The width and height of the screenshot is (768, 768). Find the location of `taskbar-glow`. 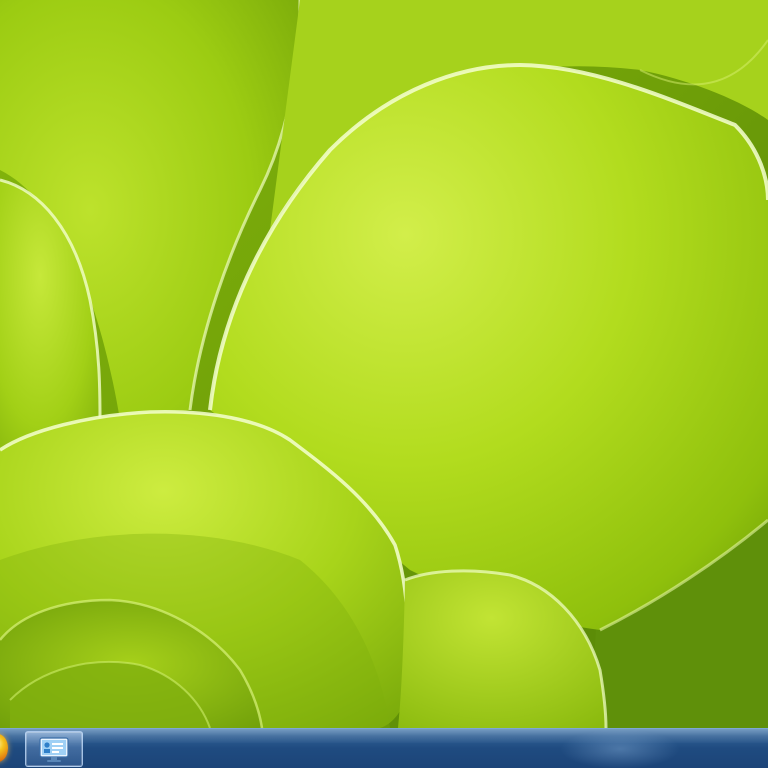

taskbar-glow is located at coordinates (620, 748).